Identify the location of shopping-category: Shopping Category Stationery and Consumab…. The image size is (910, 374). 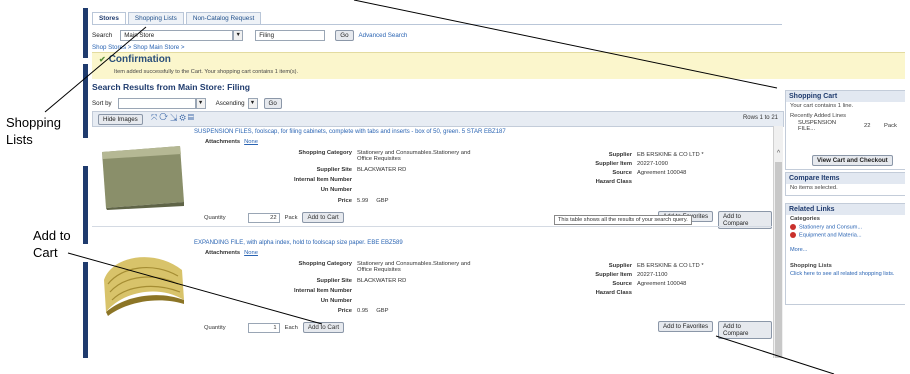
(361, 267).